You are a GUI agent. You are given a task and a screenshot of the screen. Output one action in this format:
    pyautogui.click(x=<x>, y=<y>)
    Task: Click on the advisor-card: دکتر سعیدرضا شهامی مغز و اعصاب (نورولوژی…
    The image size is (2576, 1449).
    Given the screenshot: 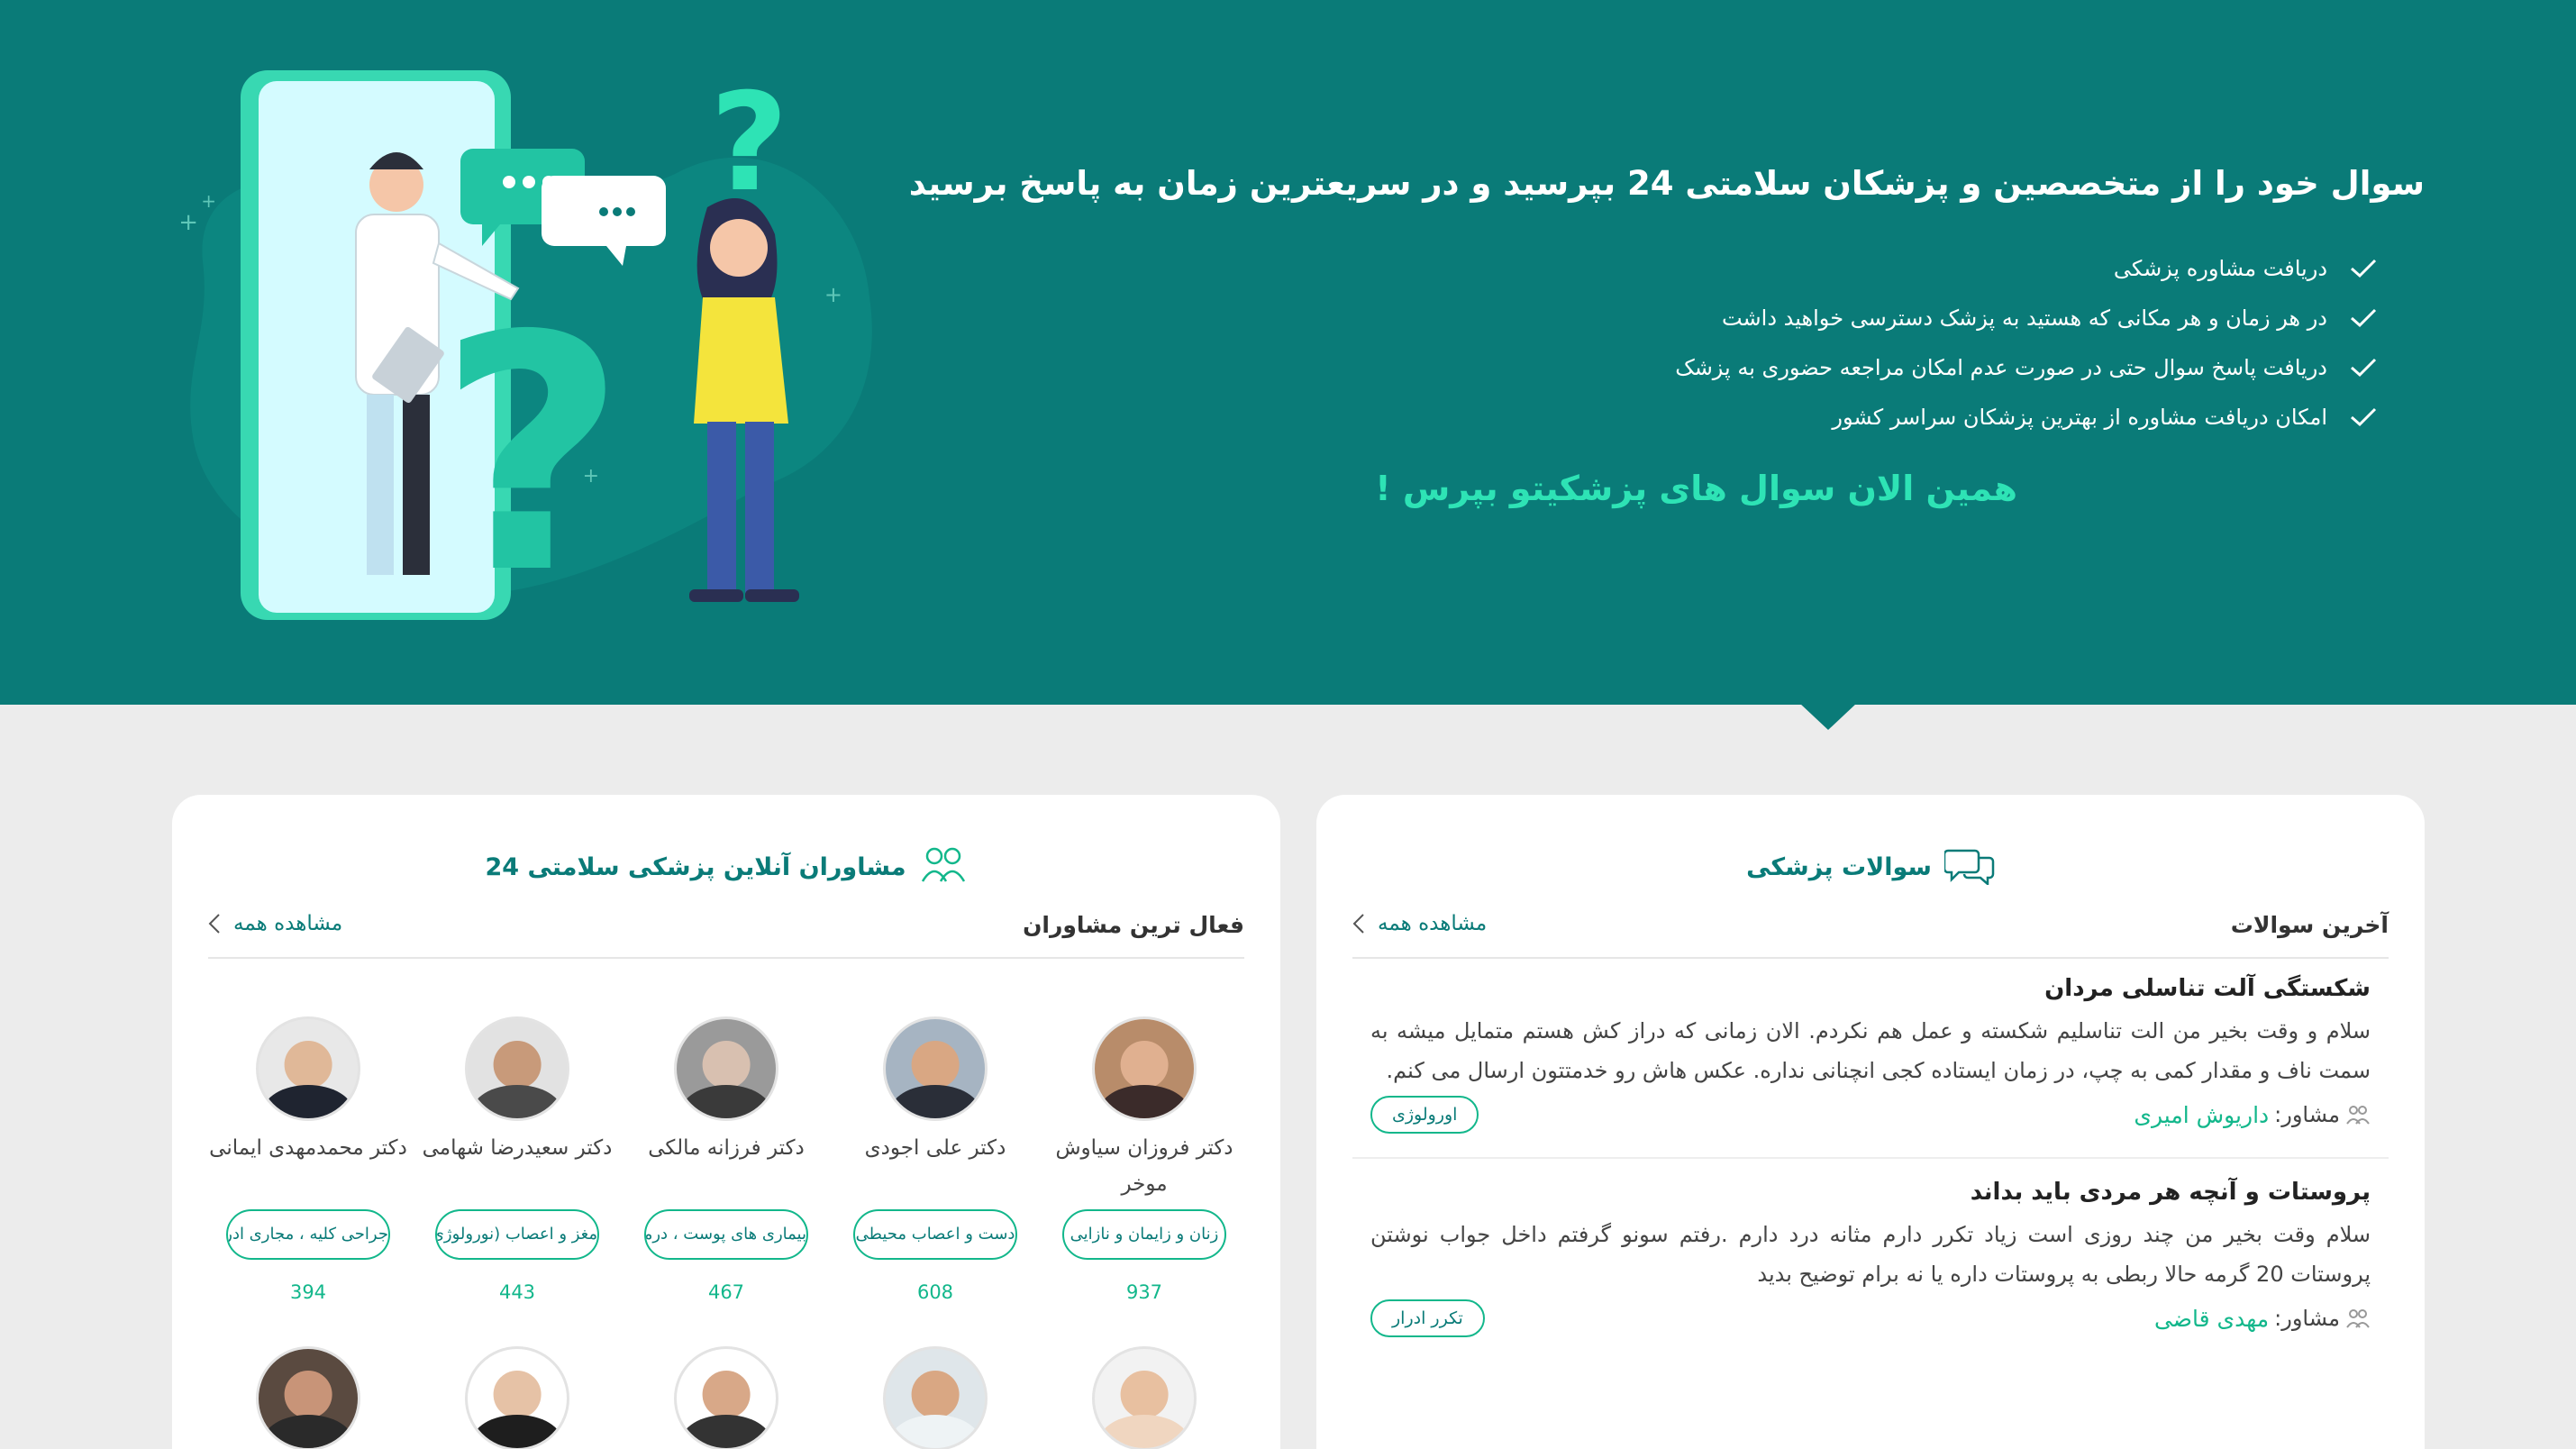 What is the action you would take?
    pyautogui.click(x=517, y=1159)
    